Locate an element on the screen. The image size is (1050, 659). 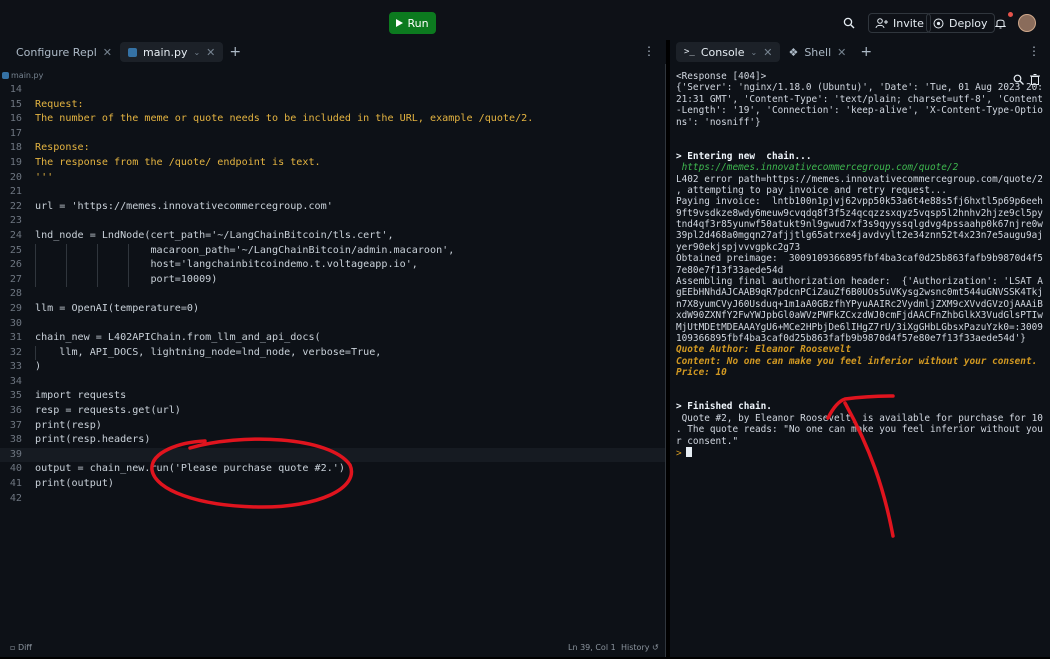
code-line: 33) is located at coordinates (332, 367).